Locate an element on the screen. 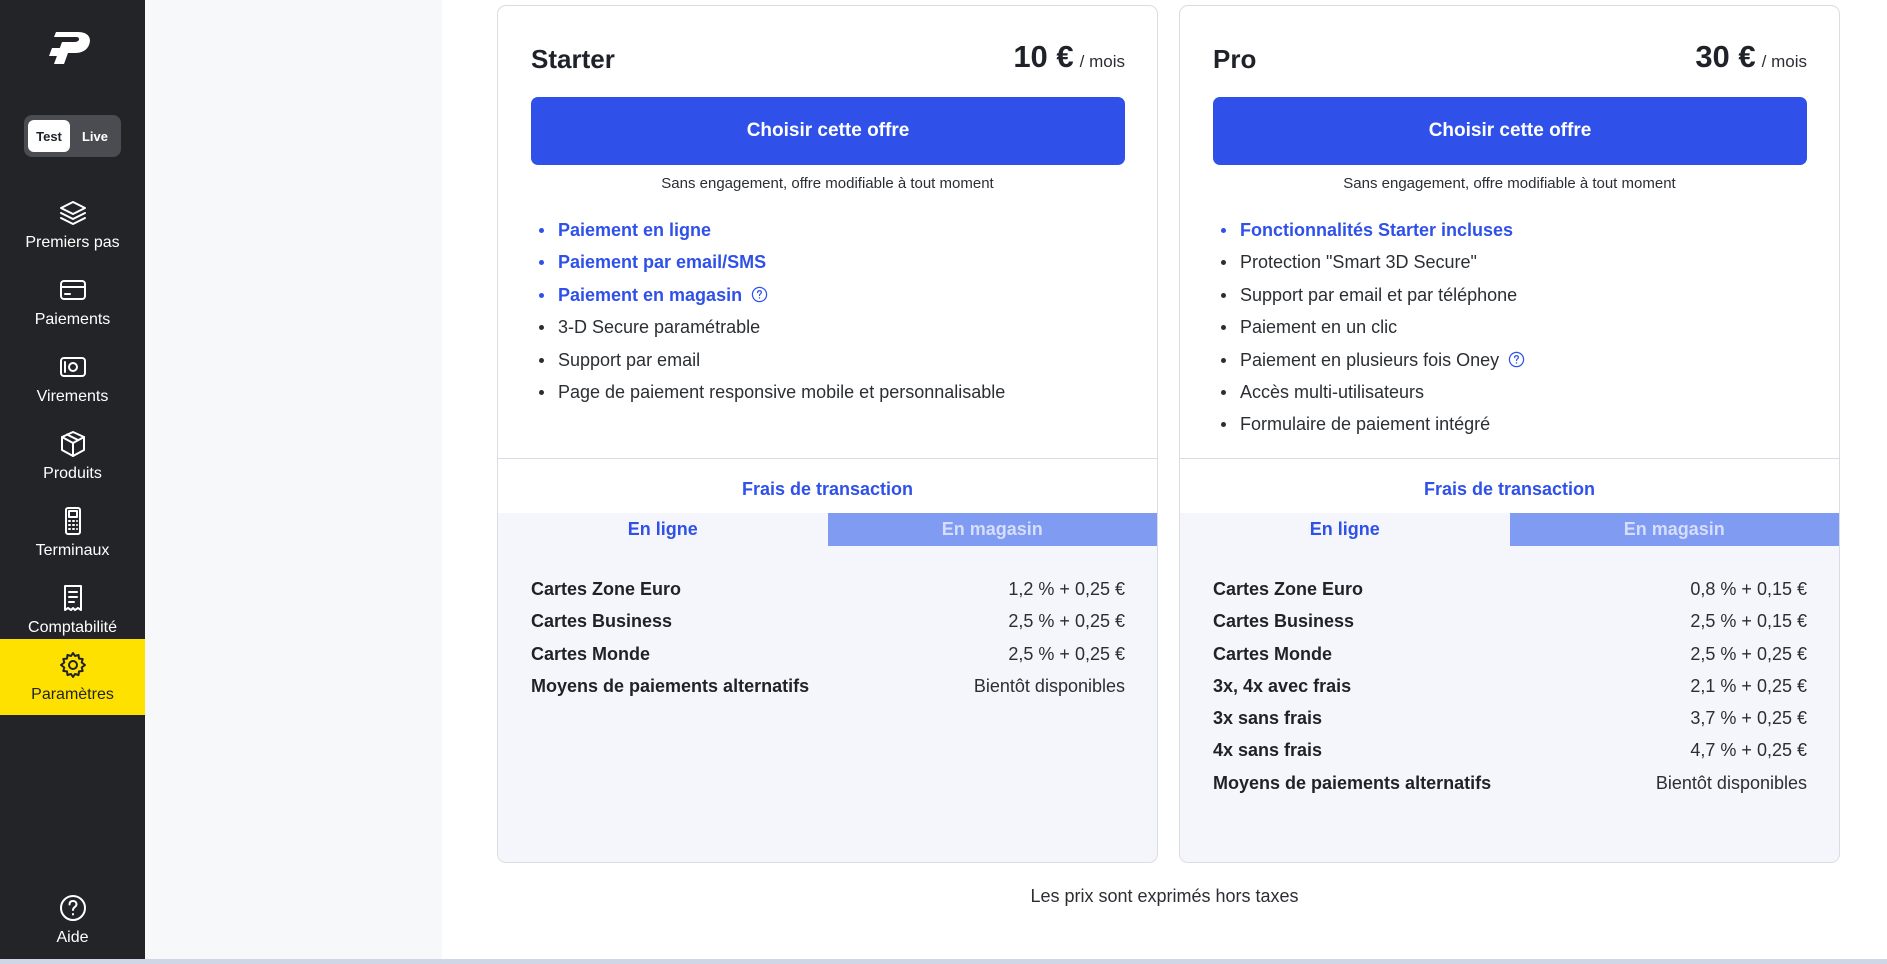 The image size is (1887, 964). mode-test-option: Test is located at coordinates (49, 136).